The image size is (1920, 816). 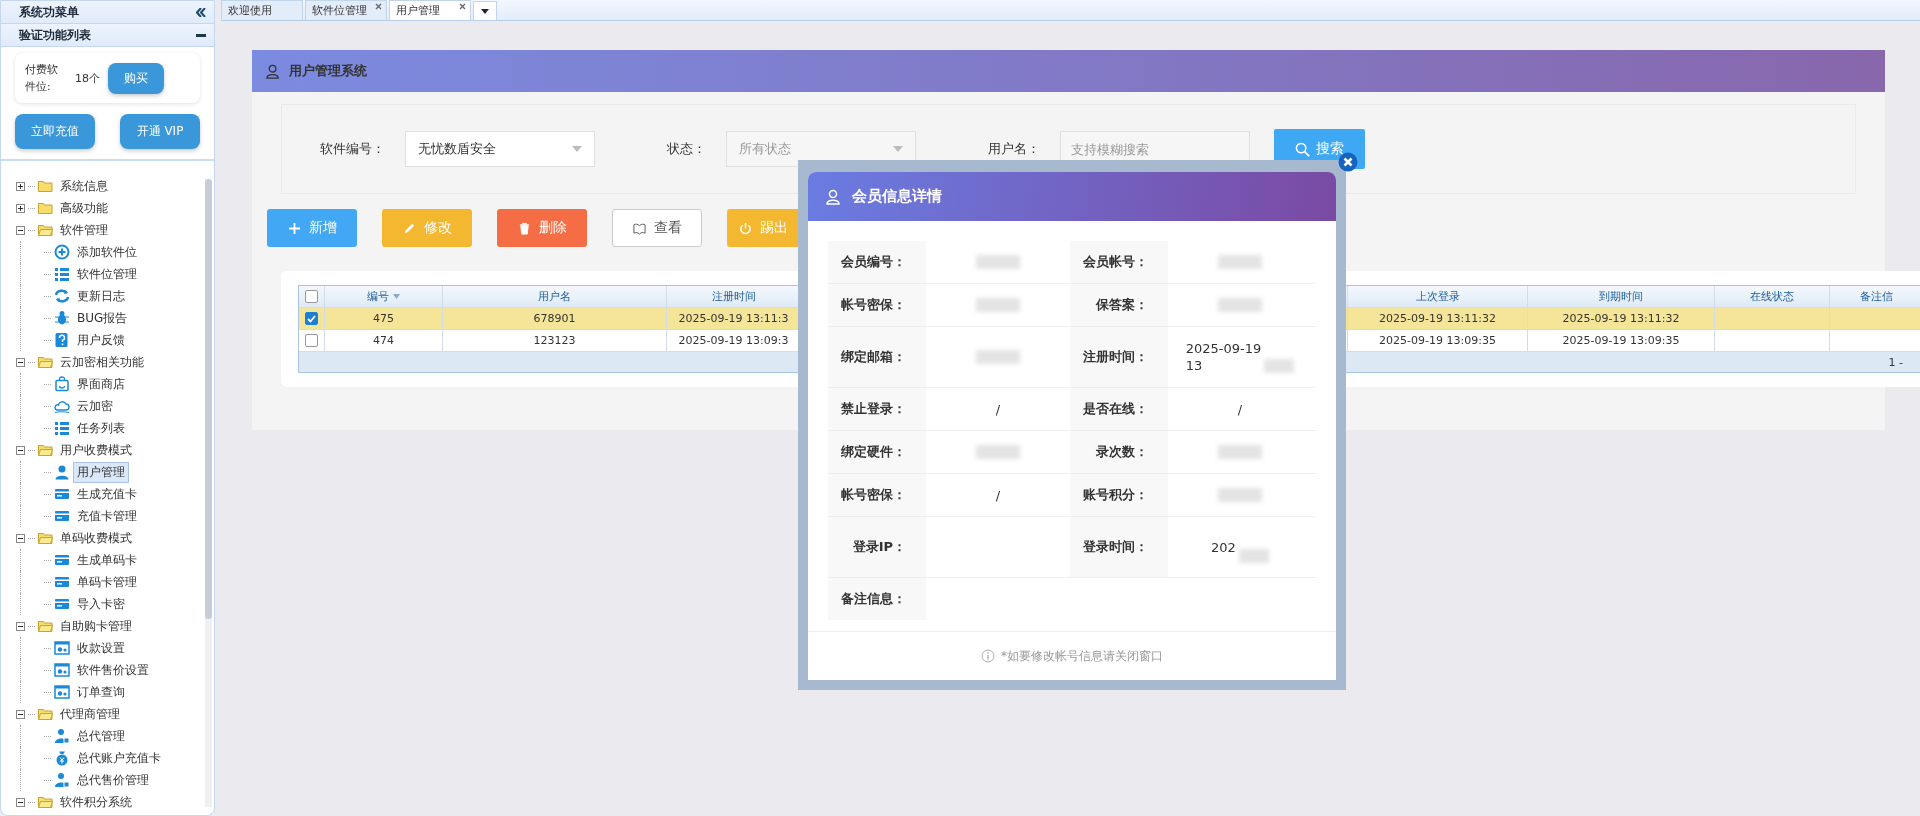 I want to click on table-cell: 474, so click(x=383, y=340).